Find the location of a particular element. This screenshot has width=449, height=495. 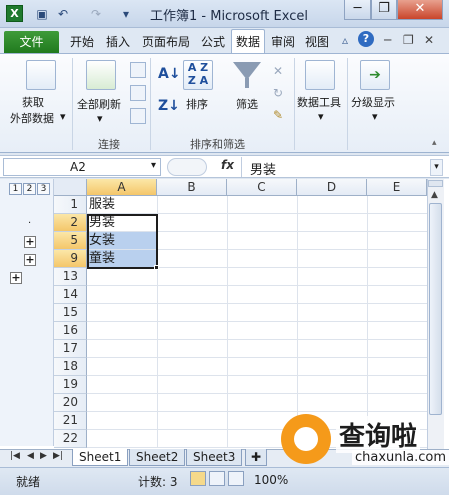

tab-home: 开始 is located at coordinates (82, 41).